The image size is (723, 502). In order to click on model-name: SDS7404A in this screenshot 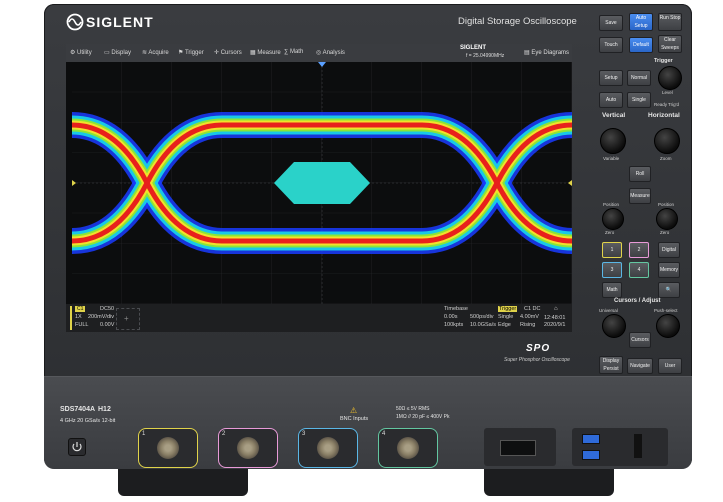, I will do `click(78, 409)`.